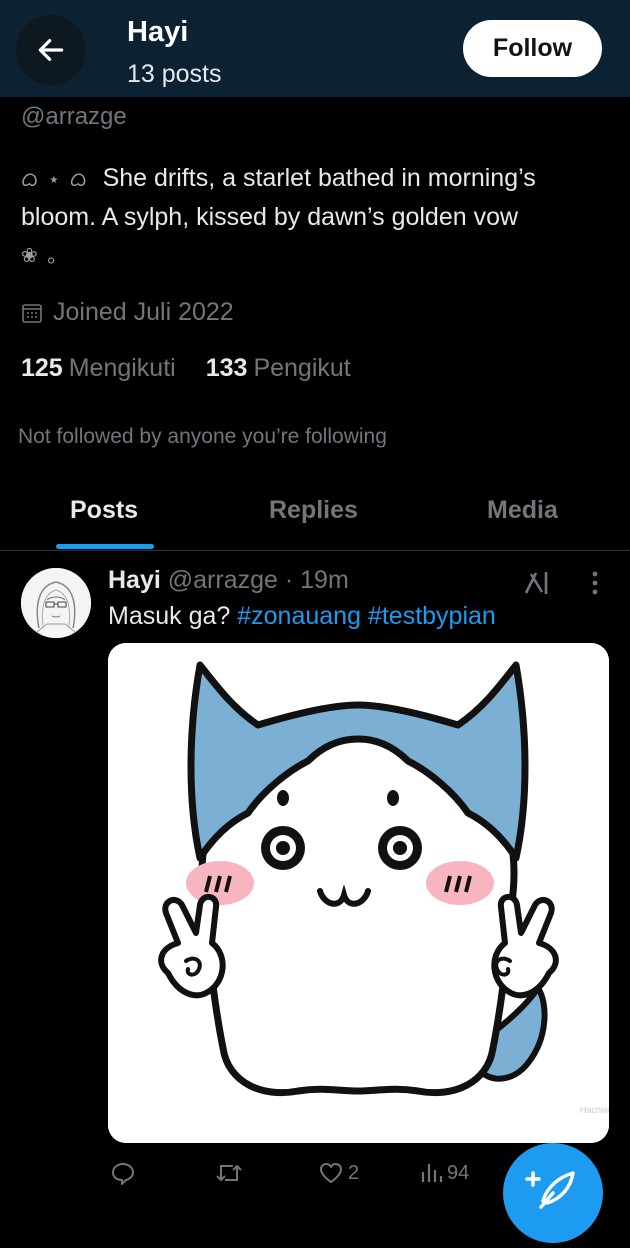  Describe the element at coordinates (302, 368) in the screenshot. I see `followers-label: Pengikut` at that location.